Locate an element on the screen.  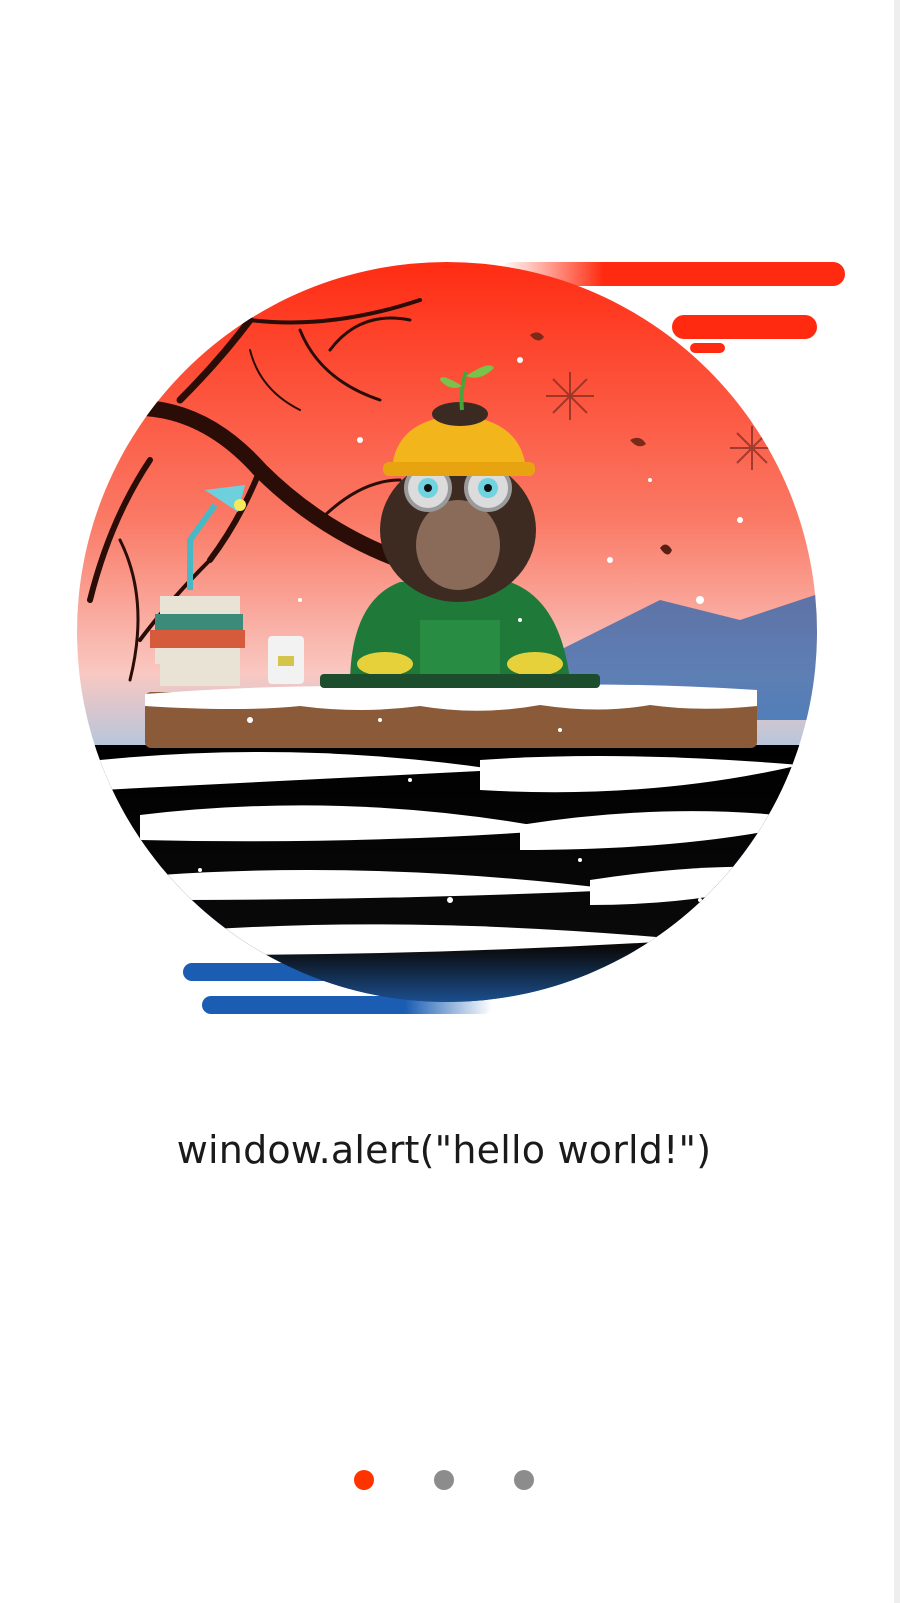
page-indicator is located at coordinates (444, 1480).